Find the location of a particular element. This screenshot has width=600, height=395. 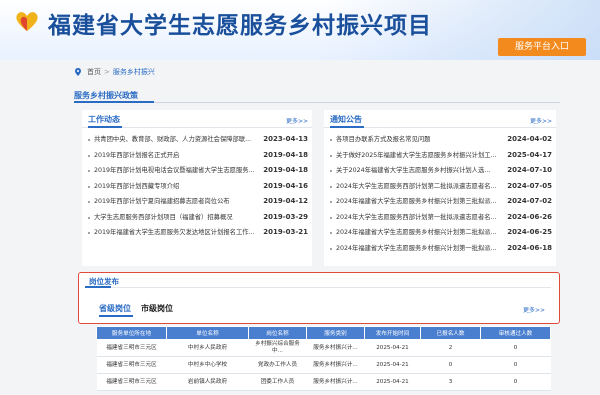

table-cell: 团委工作人员 is located at coordinates (277, 382).